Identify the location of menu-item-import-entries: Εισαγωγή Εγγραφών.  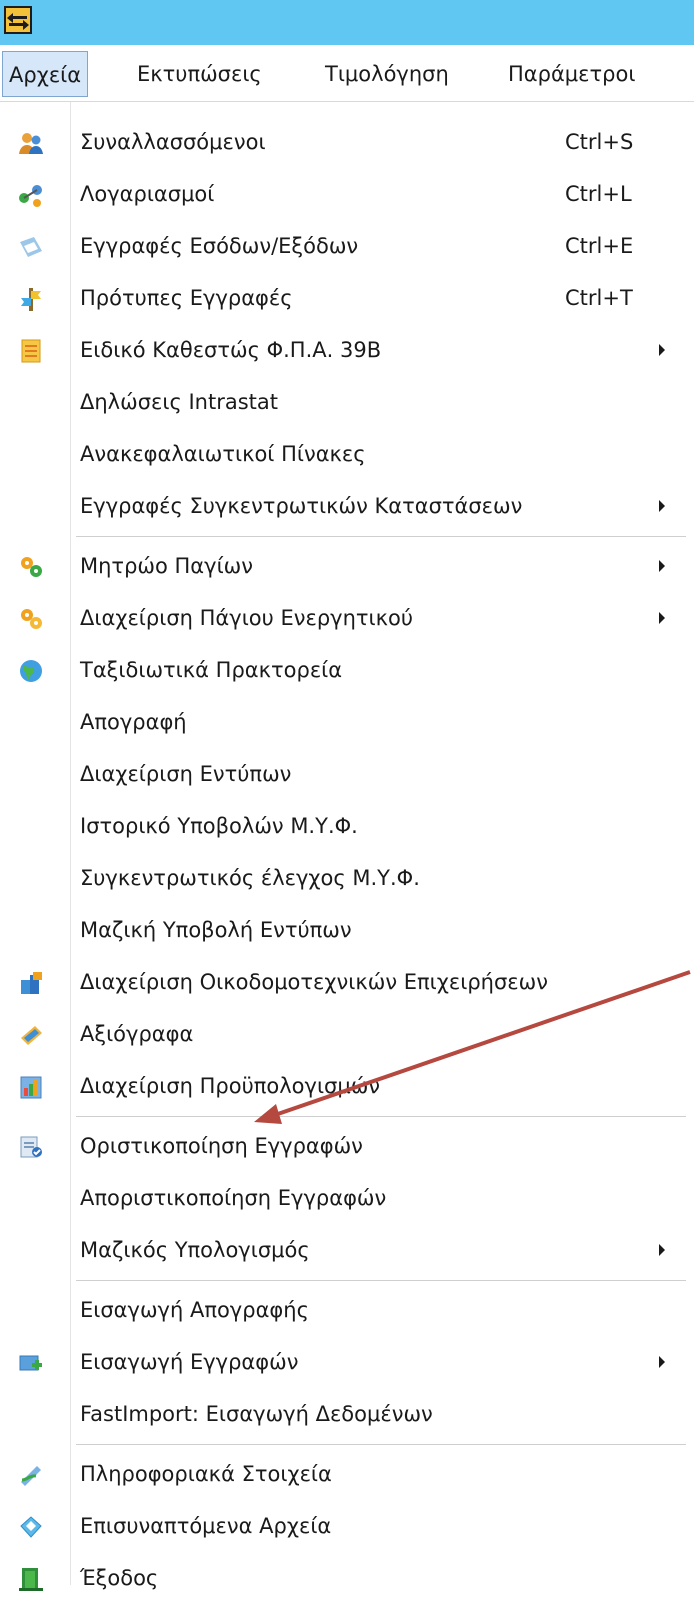
(347, 1362).